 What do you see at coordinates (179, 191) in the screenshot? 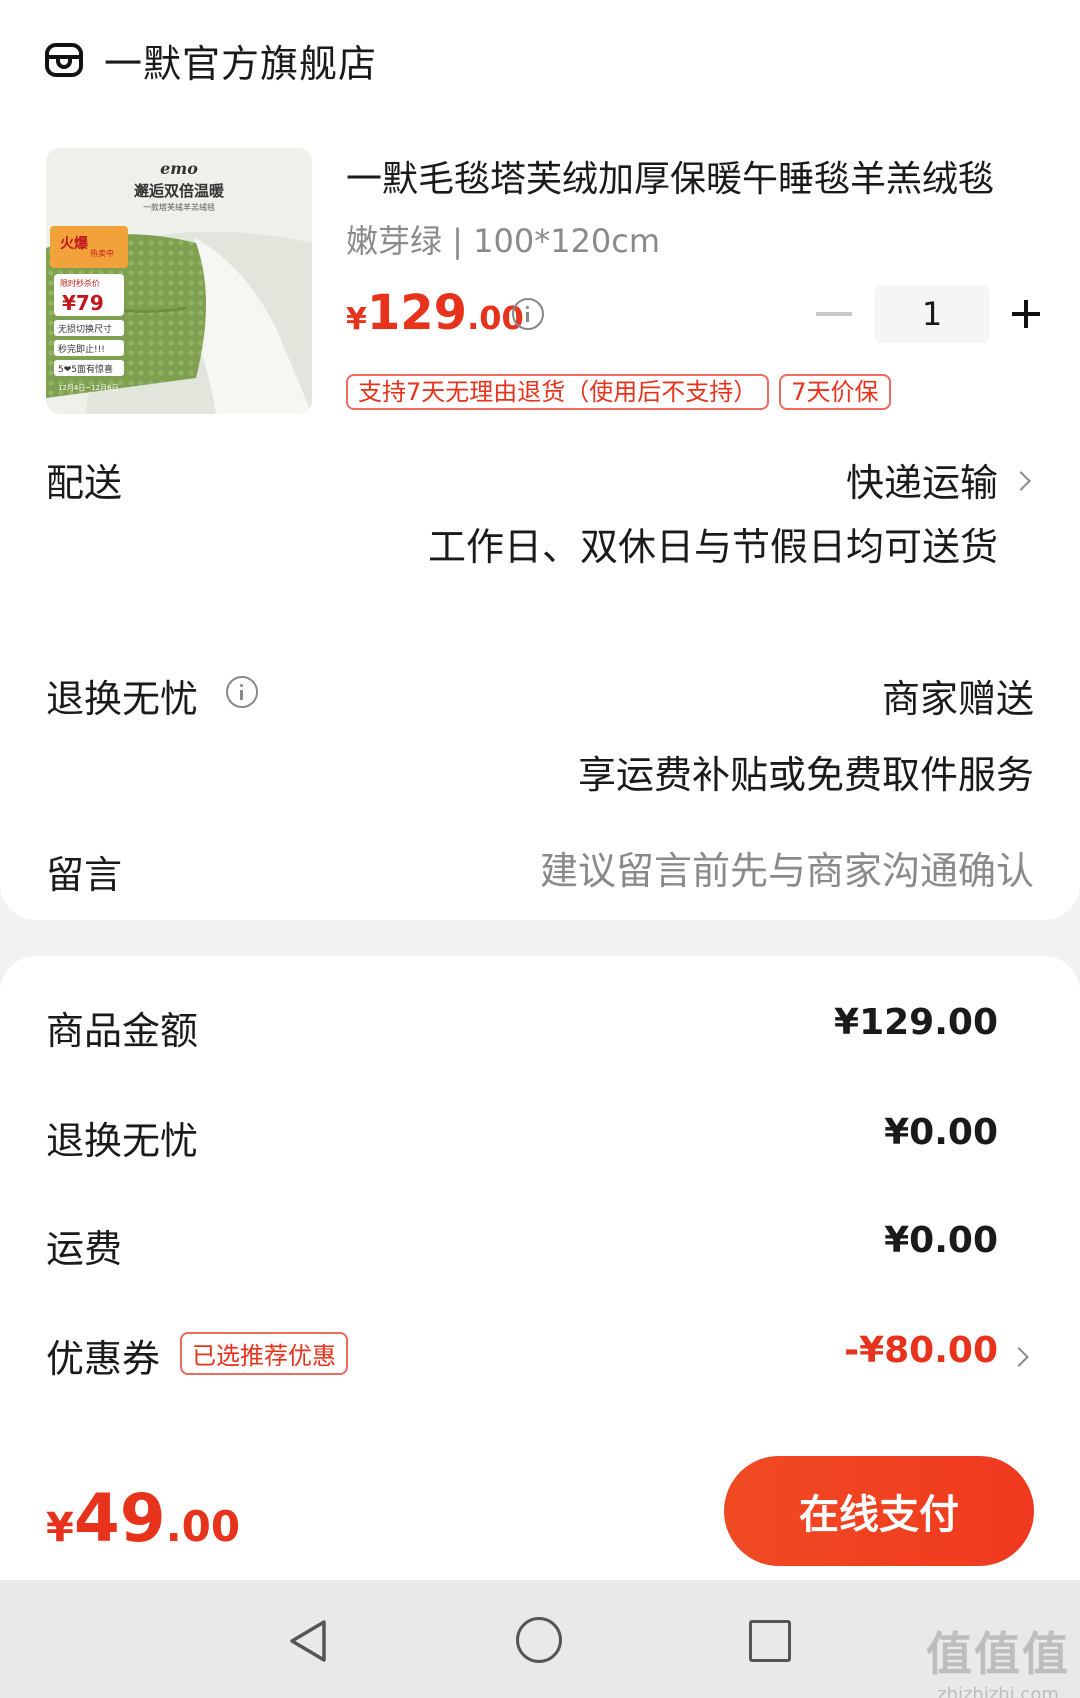
I see `image-headline: 邂逅双倍温暖` at bounding box center [179, 191].